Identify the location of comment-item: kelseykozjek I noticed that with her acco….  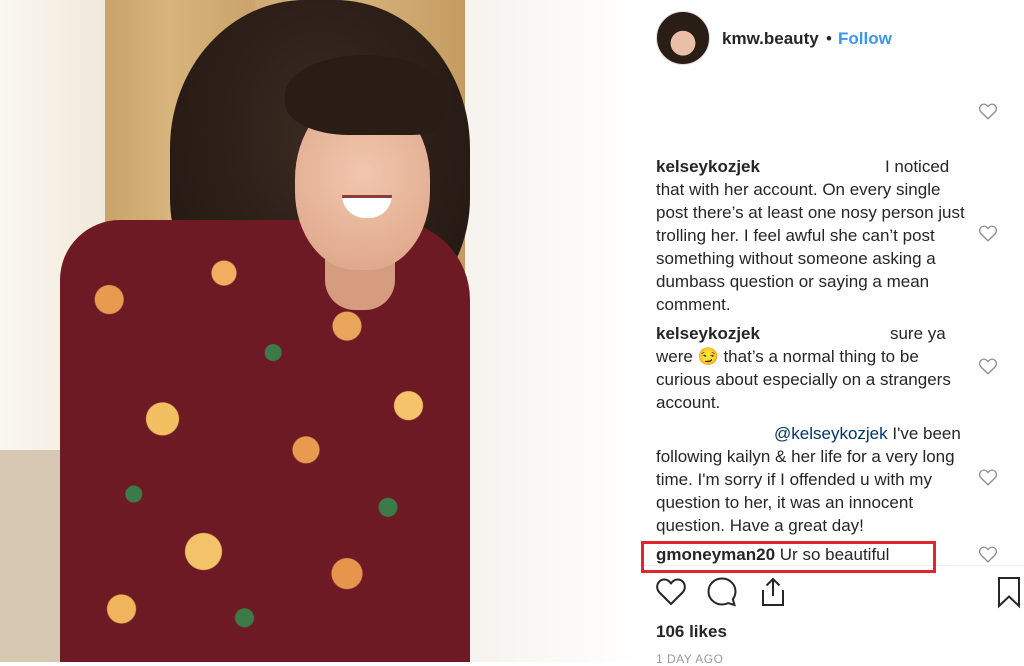
(813, 235).